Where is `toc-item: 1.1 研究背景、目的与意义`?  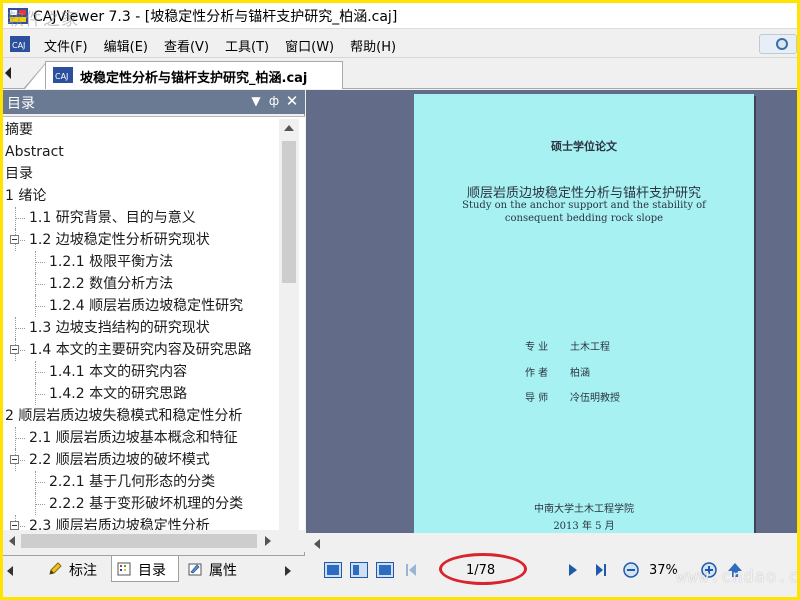 toc-item: 1.1 研究背景、目的与意义 is located at coordinates (141, 218).